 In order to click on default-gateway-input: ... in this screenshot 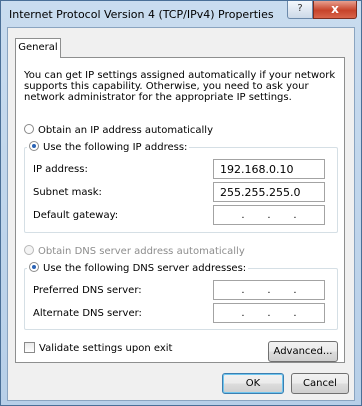, I will do `click(269, 215)`.